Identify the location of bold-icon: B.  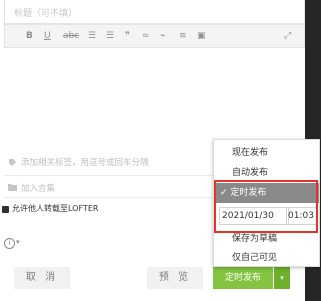
(29, 36).